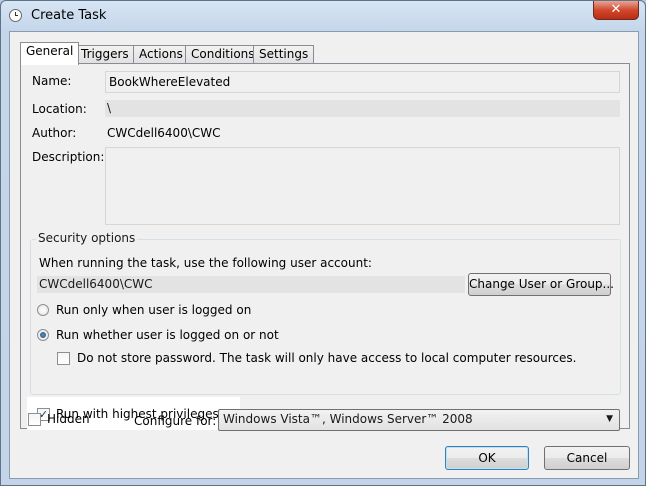  Describe the element at coordinates (154, 310) in the screenshot. I see `run-only-logged-on-label: Run only when user is logged on` at that location.